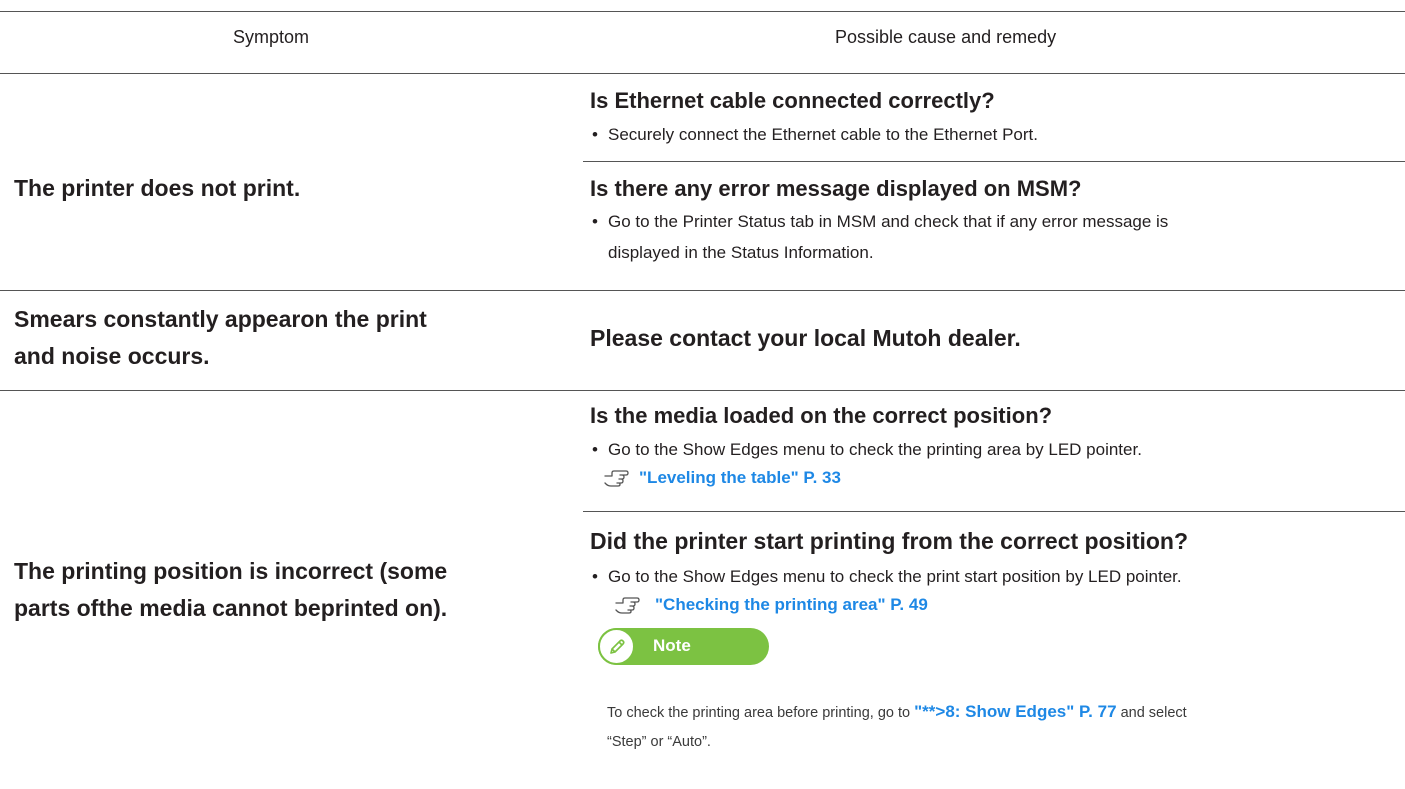  Describe the element at coordinates (672, 645) in the screenshot. I see `note-label: Note` at that location.